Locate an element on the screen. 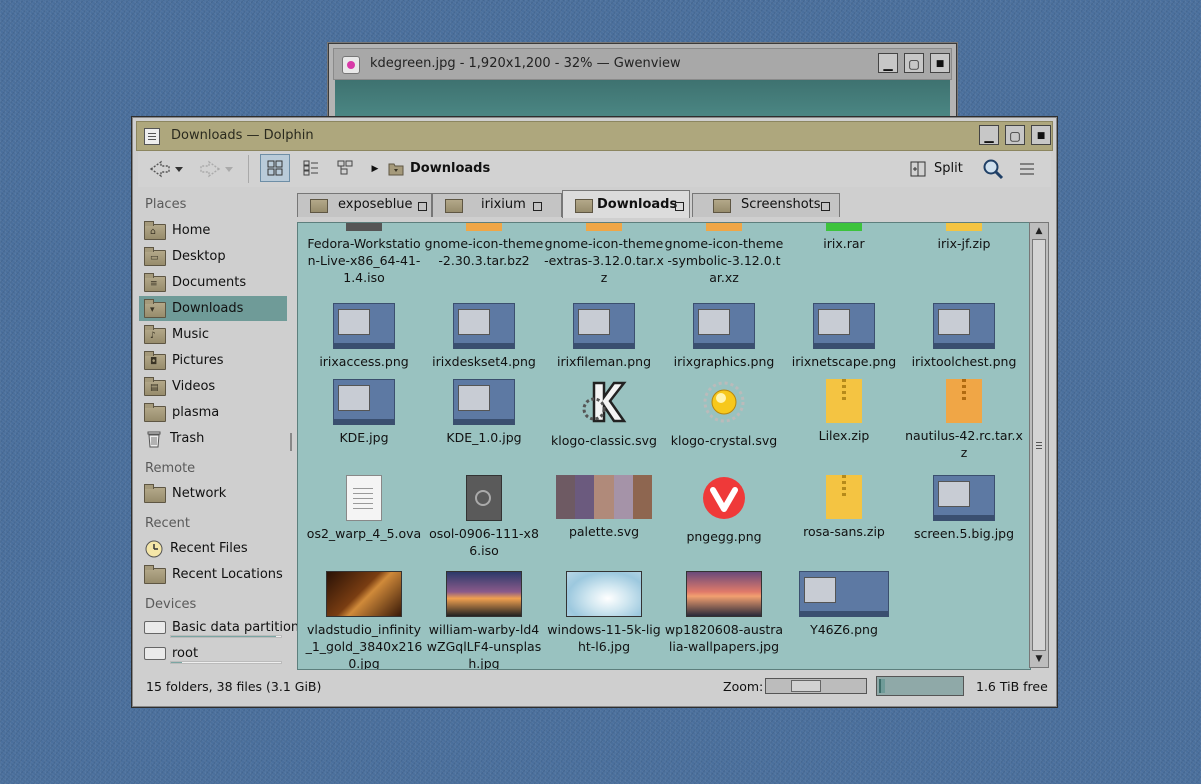 The height and width of the screenshot is (784, 1201). details-view-button is located at coordinates (345, 168).